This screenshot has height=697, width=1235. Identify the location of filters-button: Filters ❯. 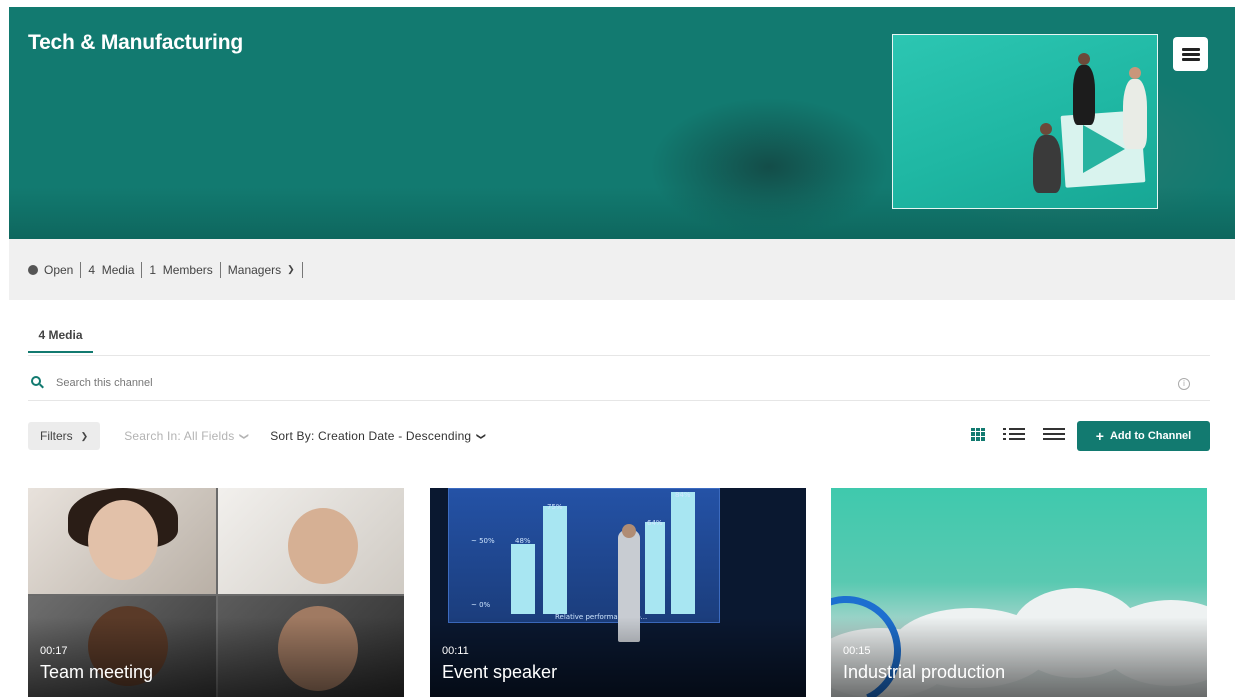
(64, 436).